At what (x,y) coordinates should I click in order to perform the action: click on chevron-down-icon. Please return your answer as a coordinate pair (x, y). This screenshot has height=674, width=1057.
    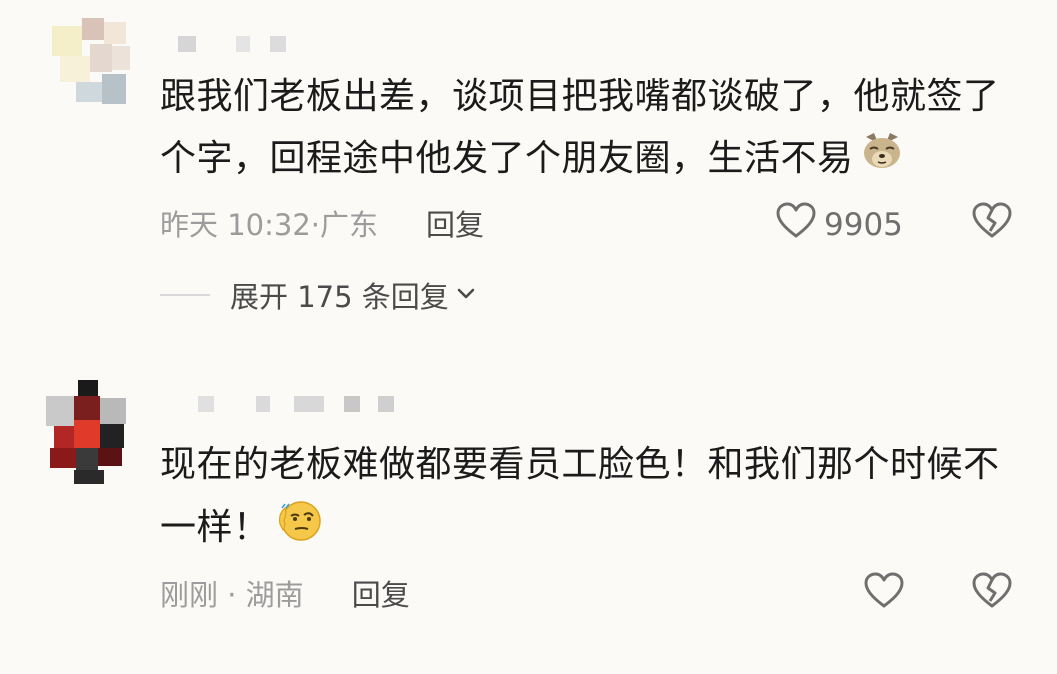
    Looking at the image, I should click on (466, 295).